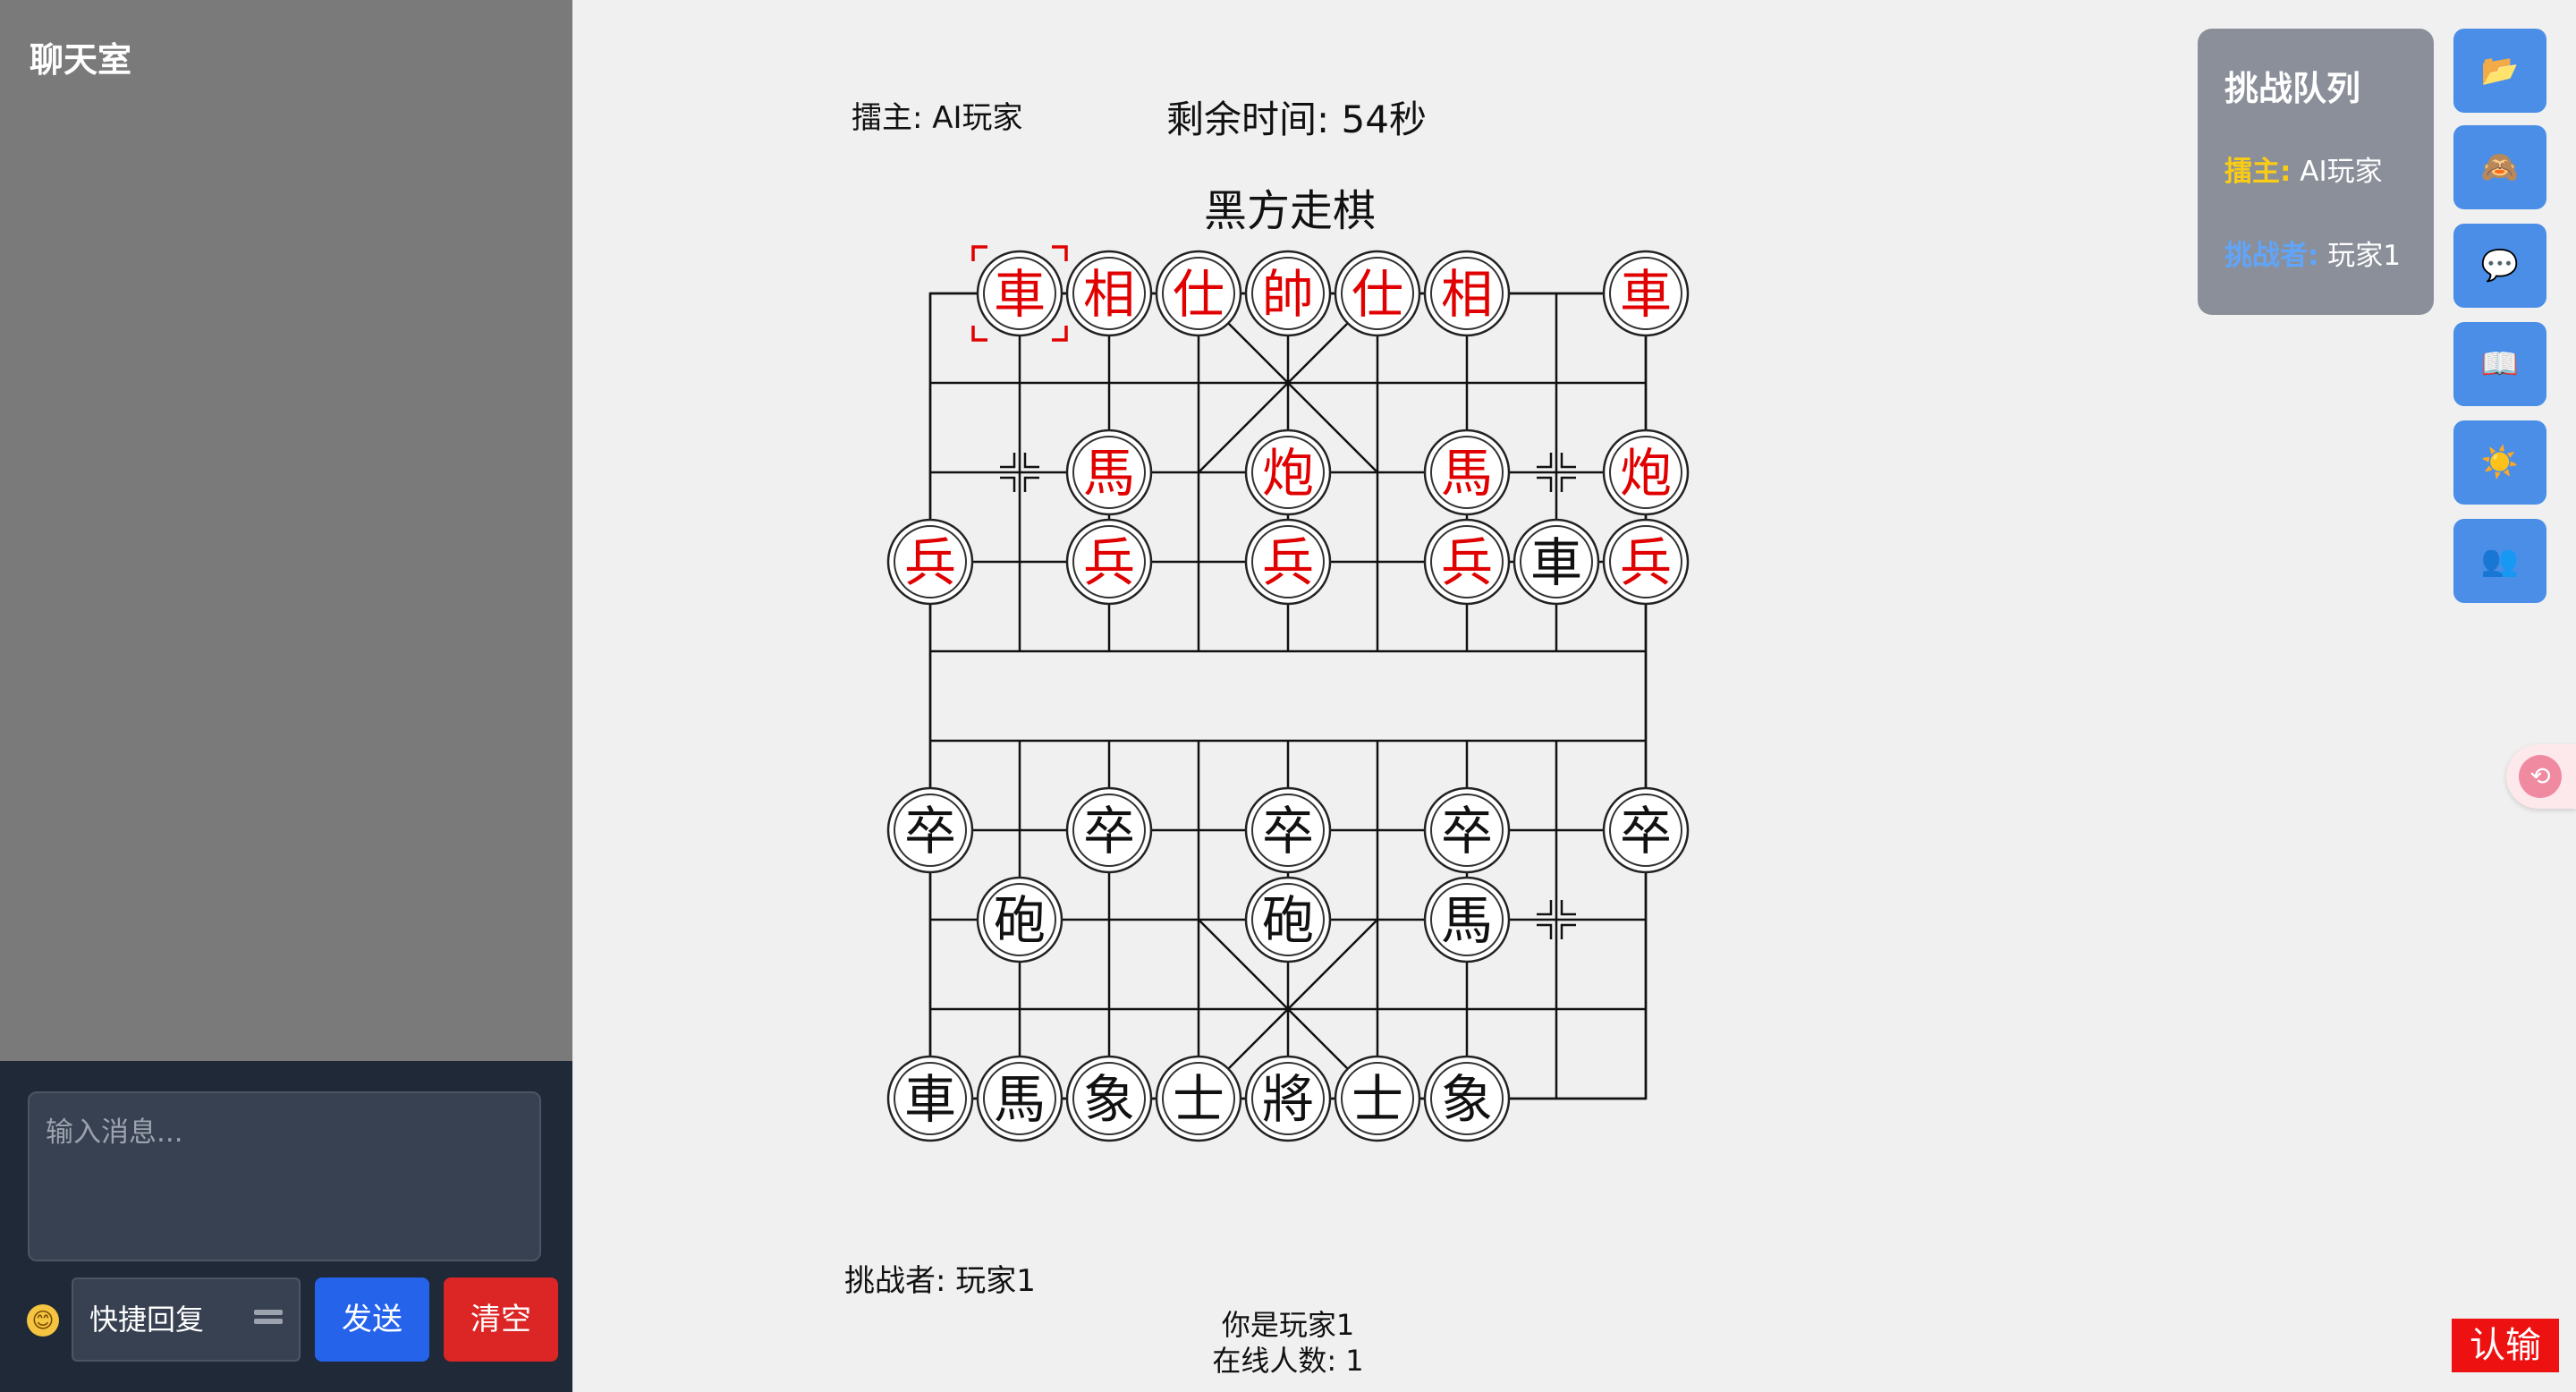 The height and width of the screenshot is (1392, 2576). What do you see at coordinates (268, 1321) in the screenshot?
I see `stack-icon` at bounding box center [268, 1321].